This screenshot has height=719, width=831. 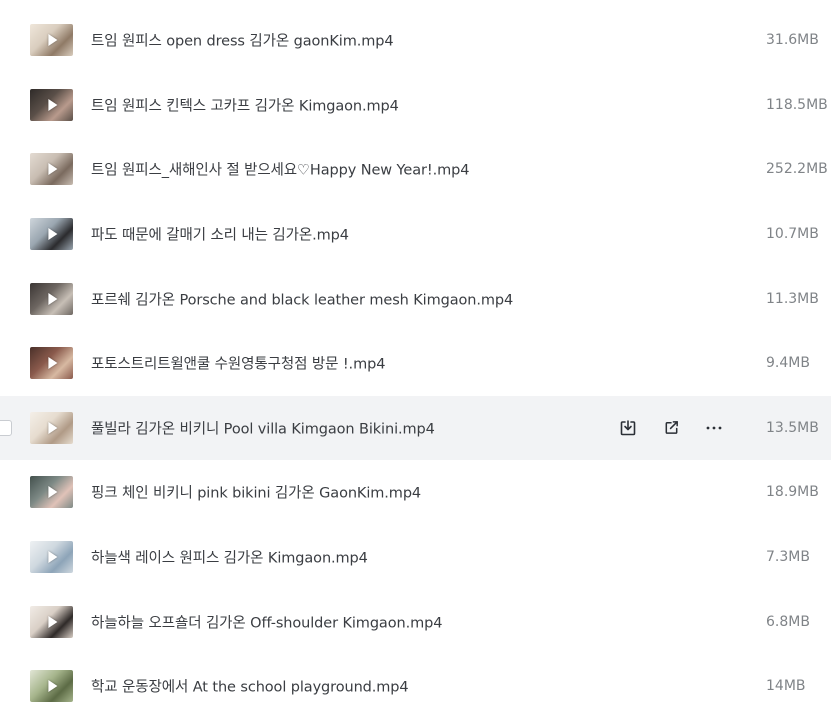 I want to click on download-icon, so click(x=628, y=428).